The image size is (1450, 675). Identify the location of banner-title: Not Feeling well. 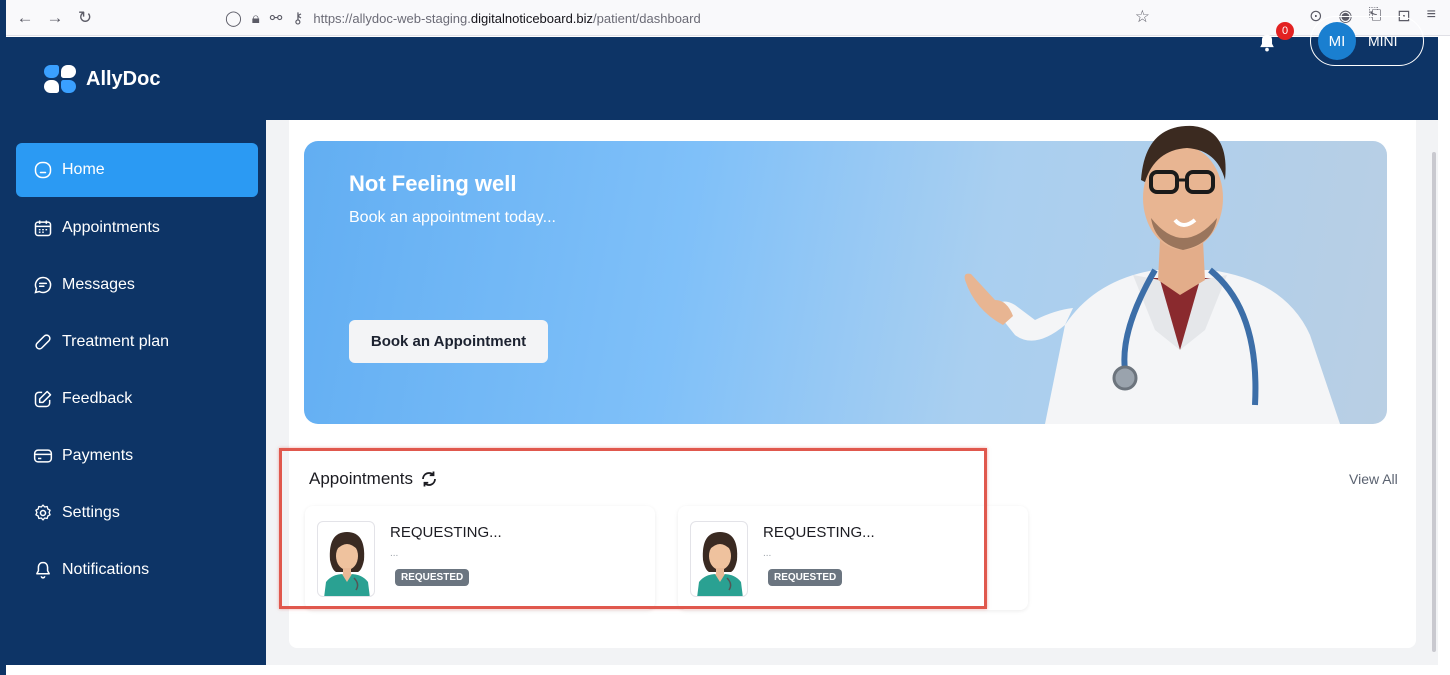
(433, 183).